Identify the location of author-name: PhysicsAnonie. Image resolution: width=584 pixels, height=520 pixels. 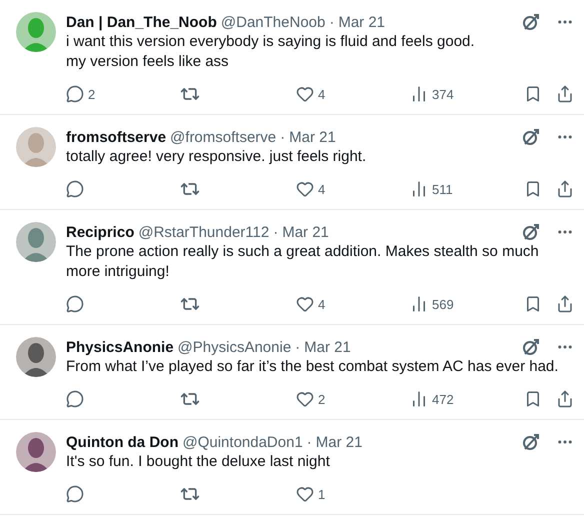
(120, 347).